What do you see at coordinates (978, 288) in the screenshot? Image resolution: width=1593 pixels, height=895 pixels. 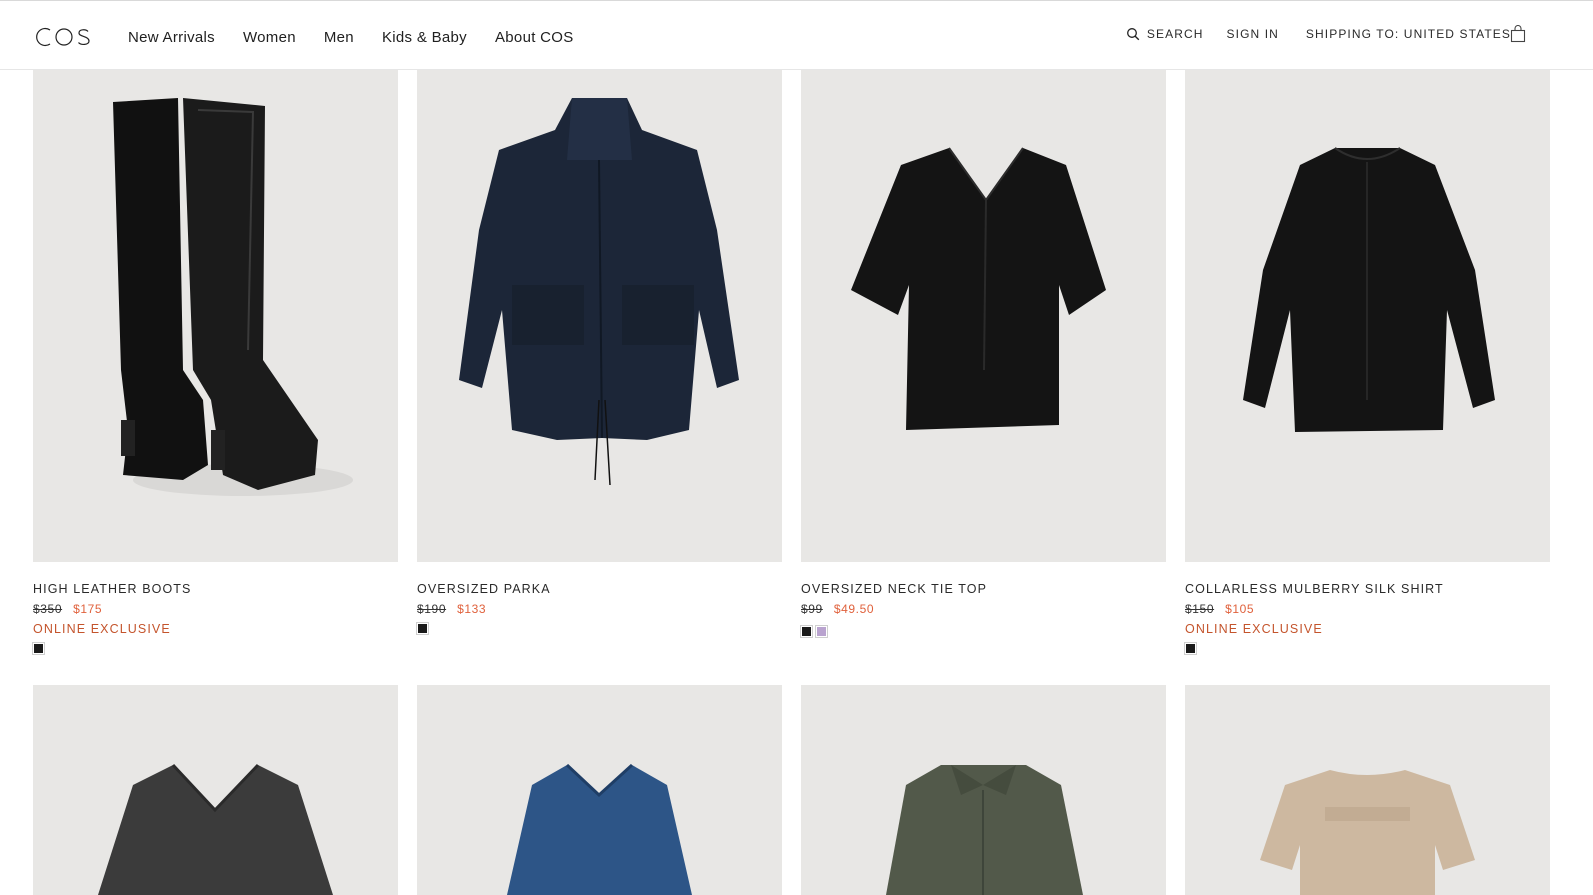 I see `top-image` at bounding box center [978, 288].